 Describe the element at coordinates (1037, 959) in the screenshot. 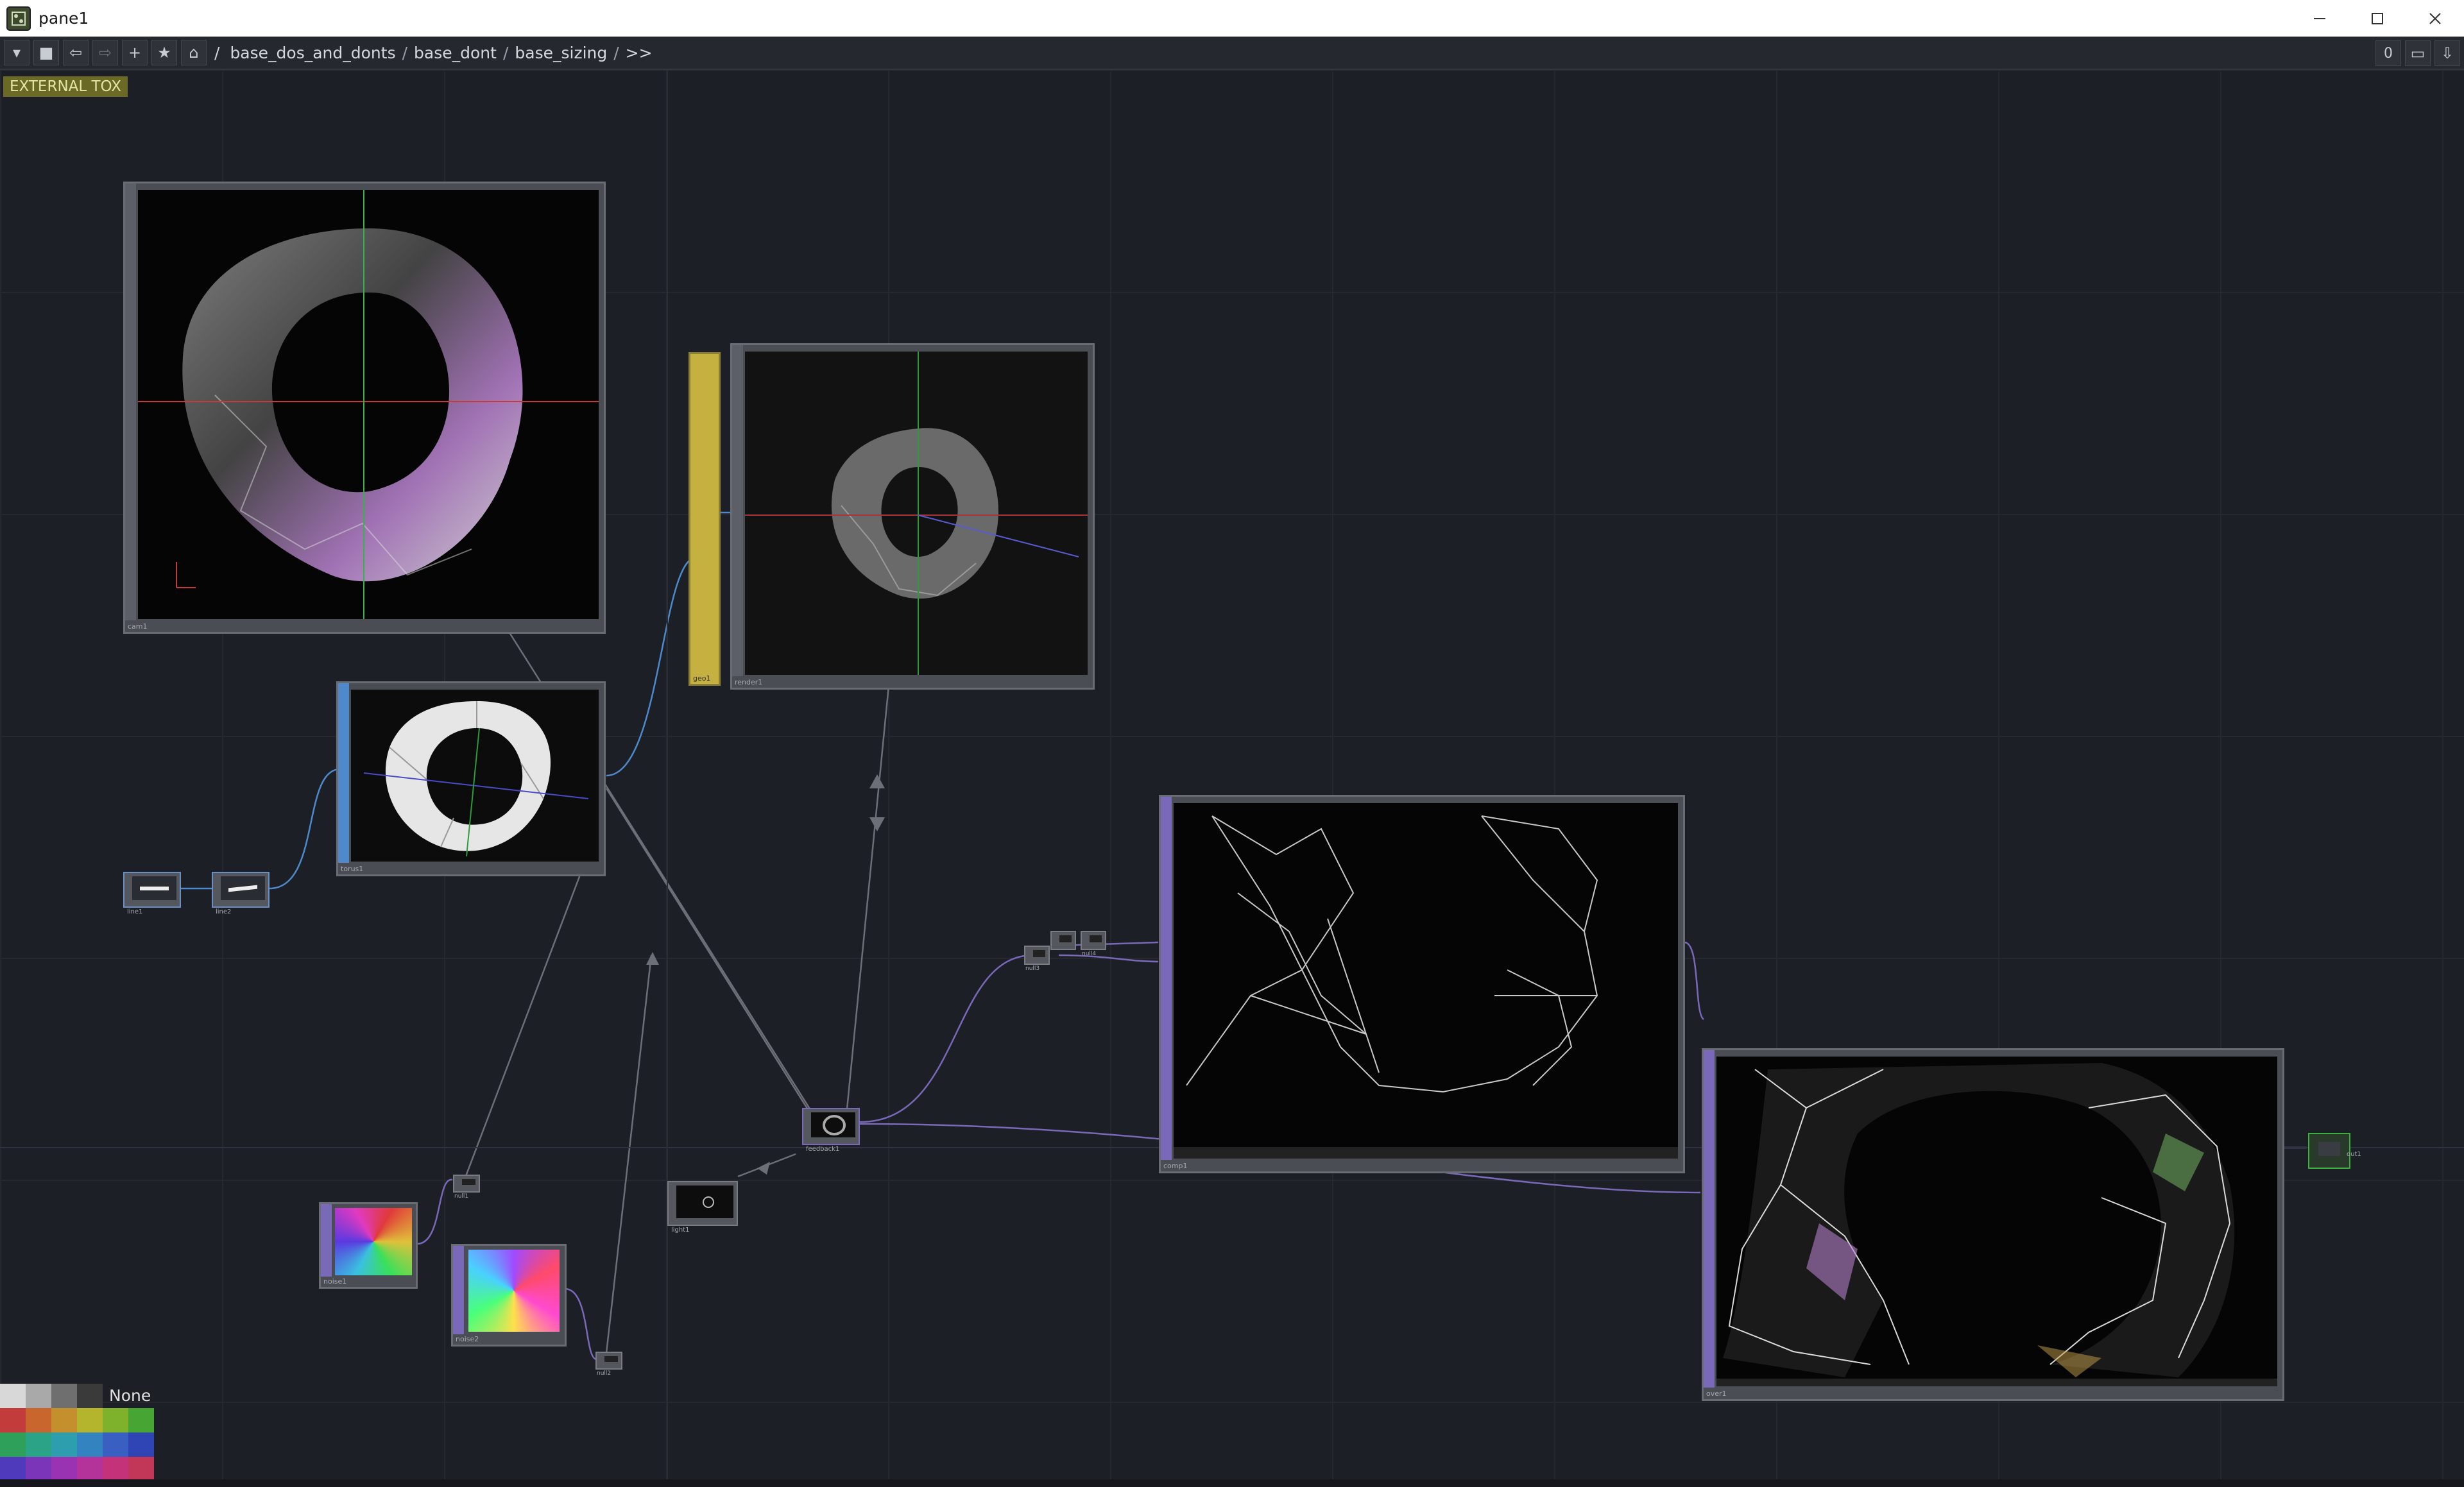

I see `node-null3: null3` at that location.